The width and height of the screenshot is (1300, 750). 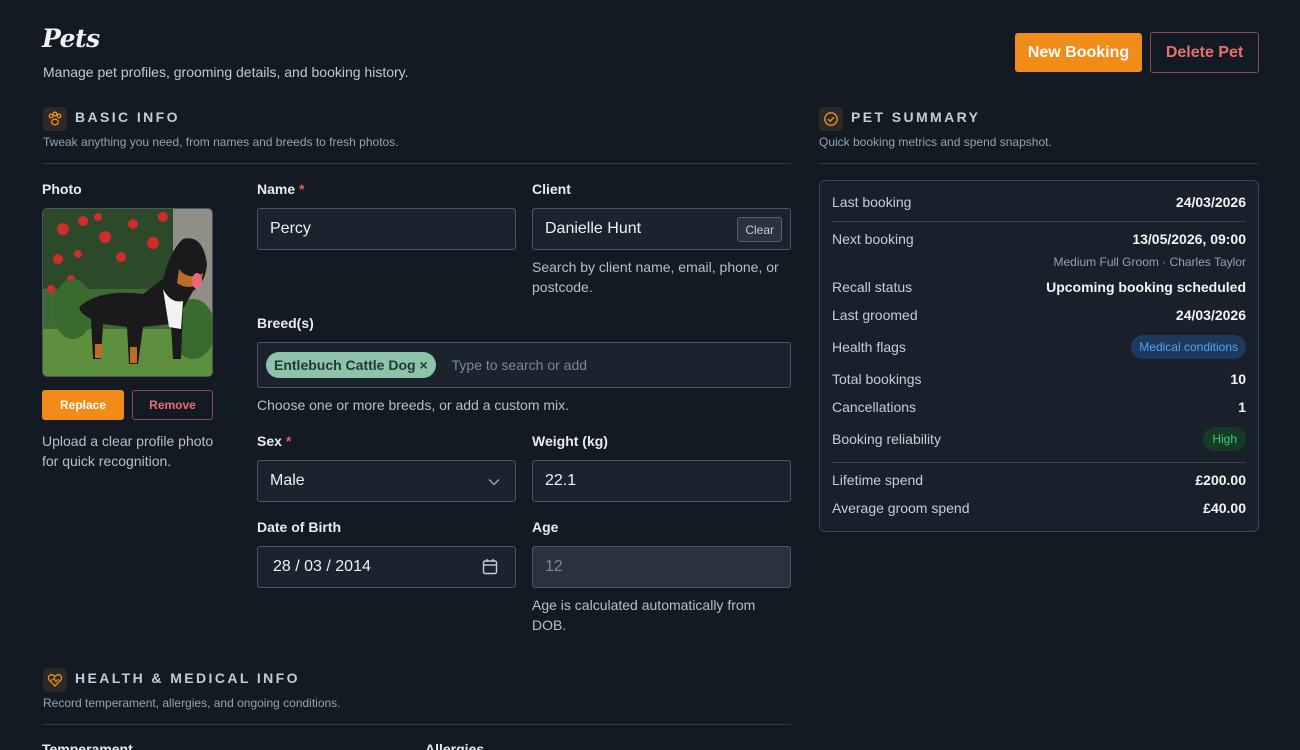 What do you see at coordinates (386, 567) in the screenshot?
I see `dob-input: 28 / 03 / 2014` at bounding box center [386, 567].